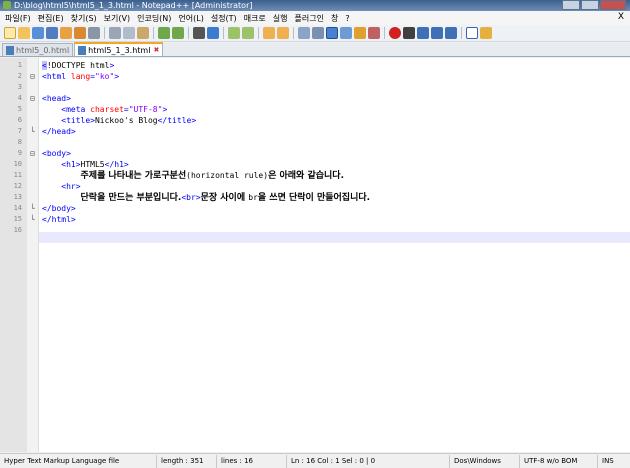  I want to click on menu-search: 찾기(S), so click(84, 18).